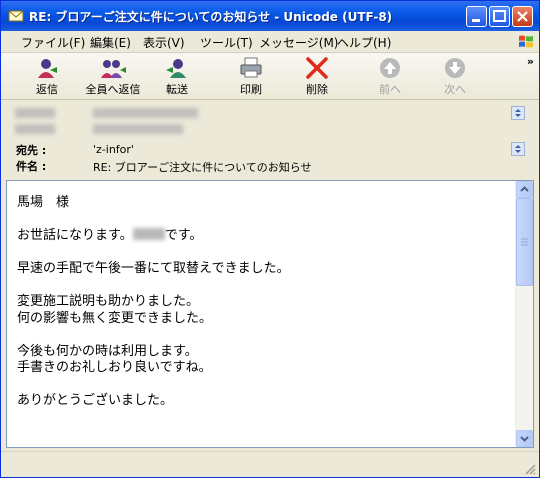 This screenshot has width=540, height=478. I want to click on menu-edit: 編集(E), so click(110, 42).